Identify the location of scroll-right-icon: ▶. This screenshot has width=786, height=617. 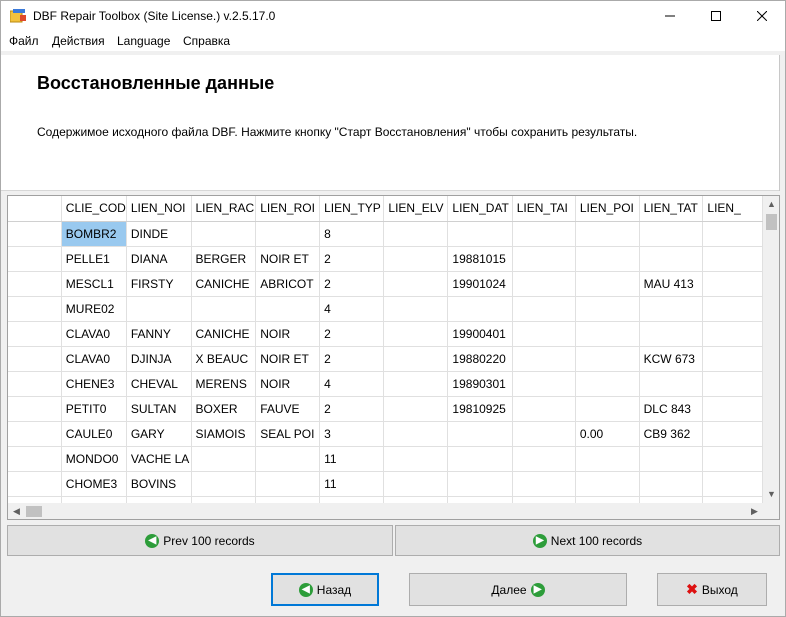
(754, 511).